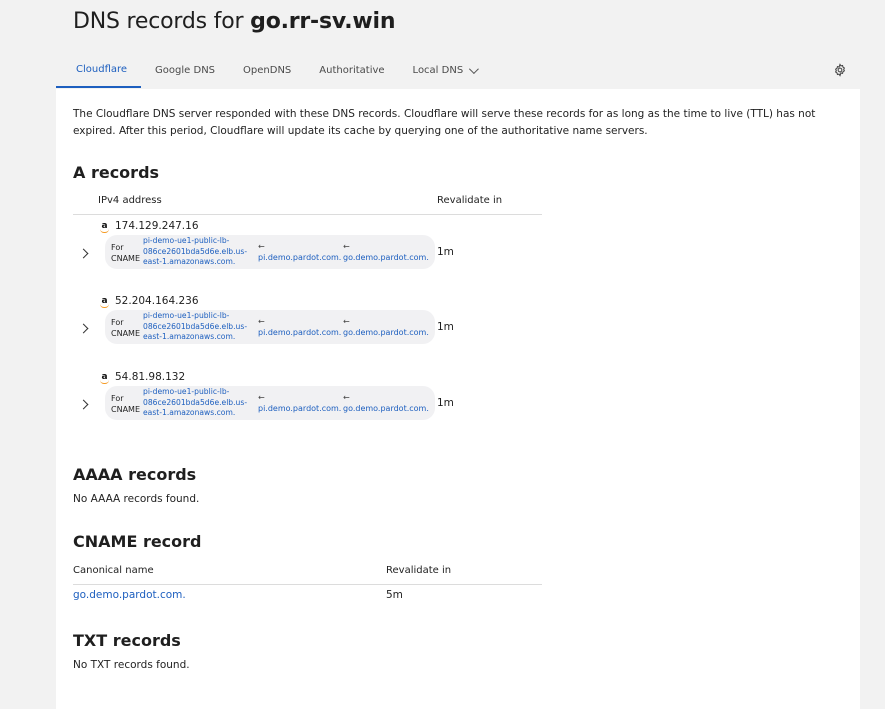  I want to click on a-record-ip: a 174.129.247.16, so click(149, 226).